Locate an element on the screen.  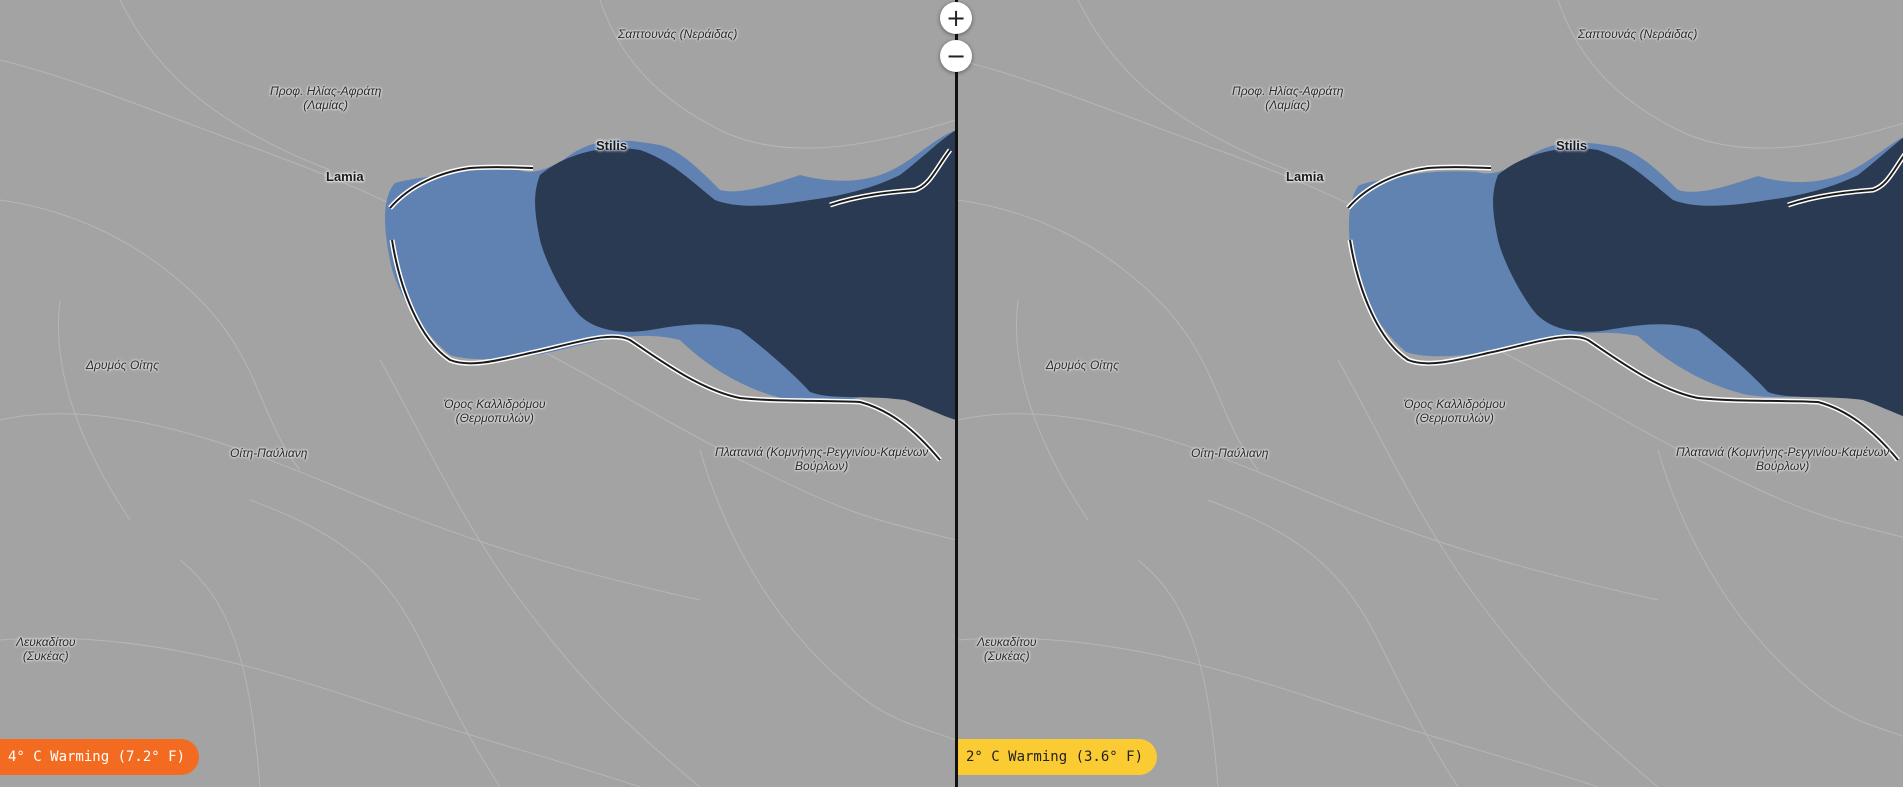
zoom-in-button: + is located at coordinates (956, 18).